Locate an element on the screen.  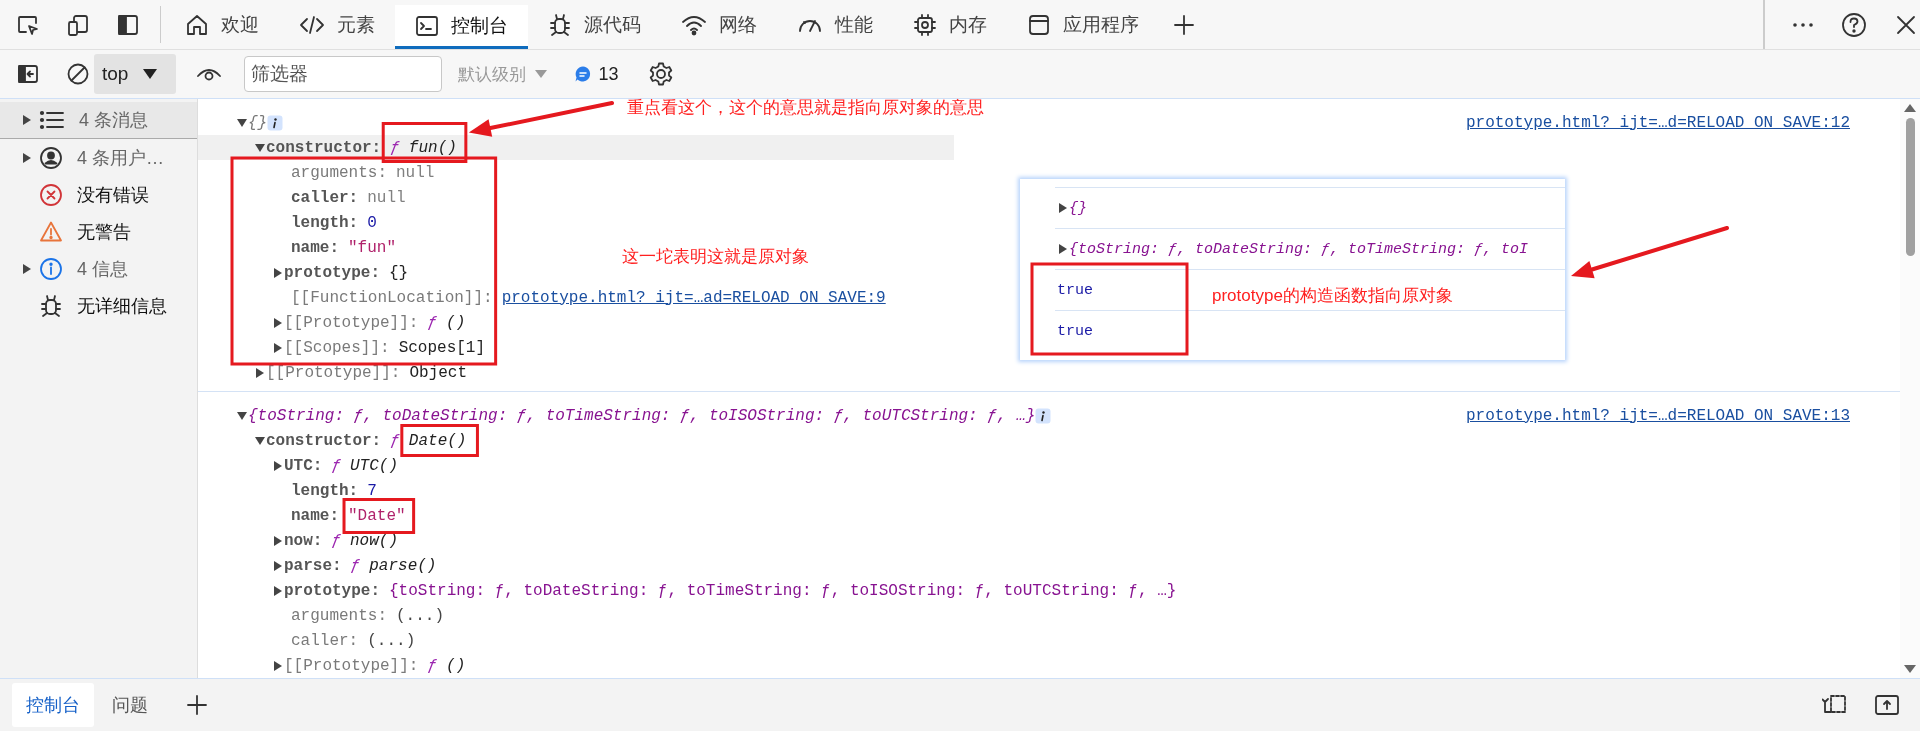
panel-toggle-button is located at coordinates (128, 24).